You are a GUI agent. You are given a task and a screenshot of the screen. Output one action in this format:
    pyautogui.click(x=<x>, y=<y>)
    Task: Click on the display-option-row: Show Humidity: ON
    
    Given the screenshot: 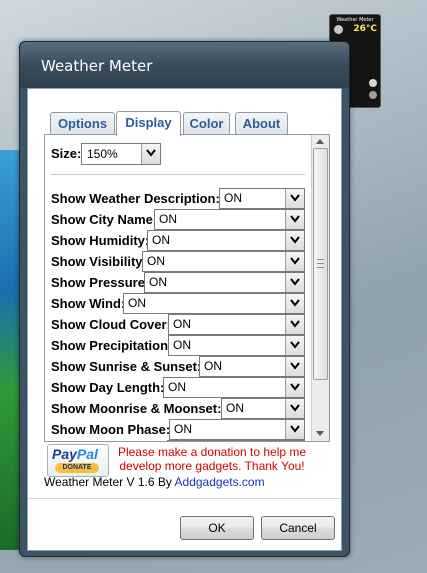 What is the action you would take?
    pyautogui.click(x=178, y=240)
    